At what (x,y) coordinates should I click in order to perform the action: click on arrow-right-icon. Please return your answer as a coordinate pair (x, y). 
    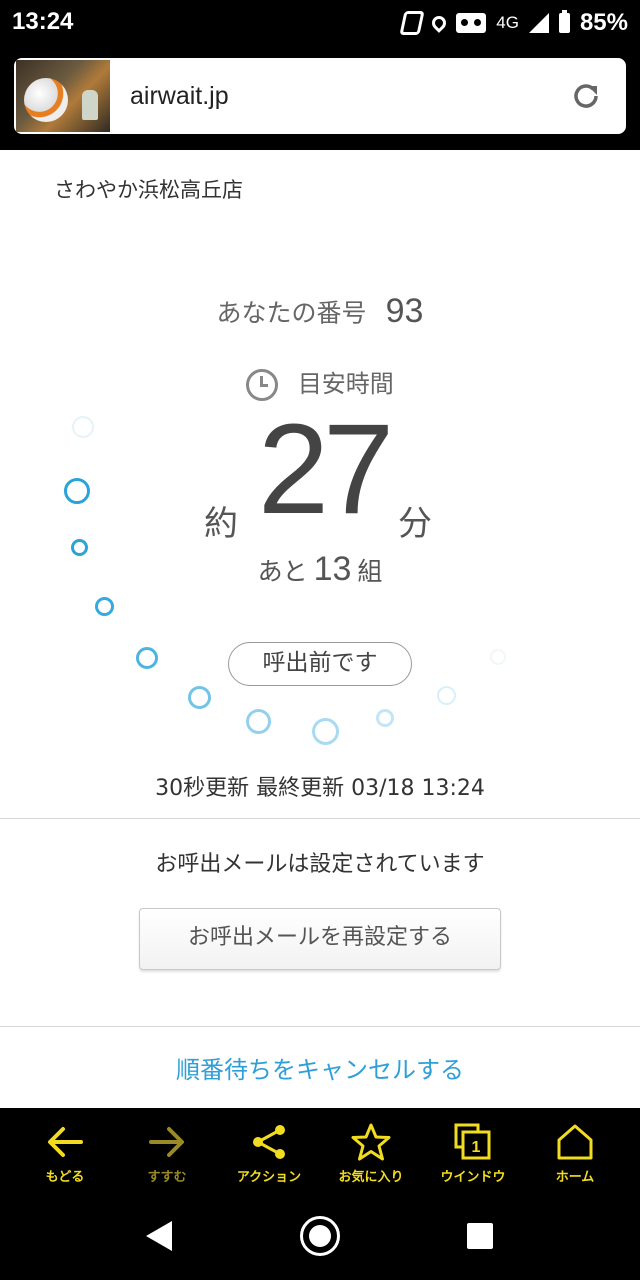
    Looking at the image, I should click on (166, 1142).